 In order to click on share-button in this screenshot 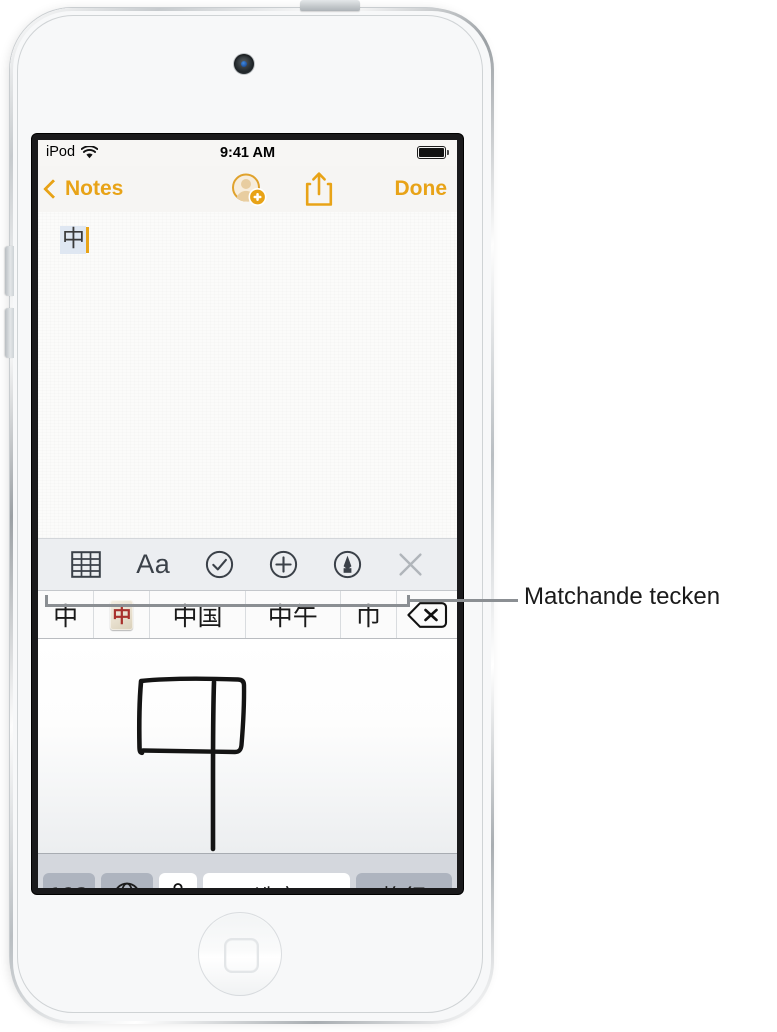, I will do `click(319, 191)`.